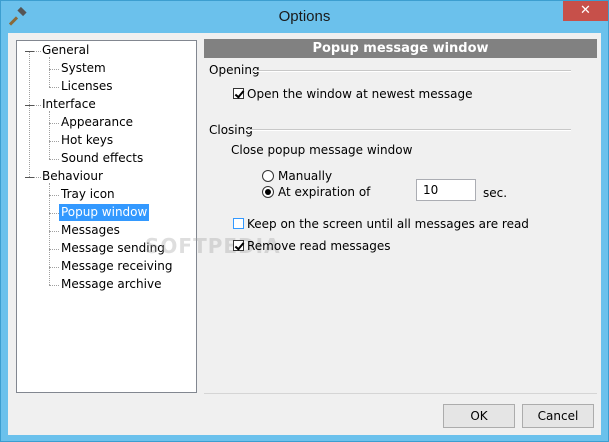  What do you see at coordinates (83, 68) in the screenshot?
I see `tree-item-system: System` at bounding box center [83, 68].